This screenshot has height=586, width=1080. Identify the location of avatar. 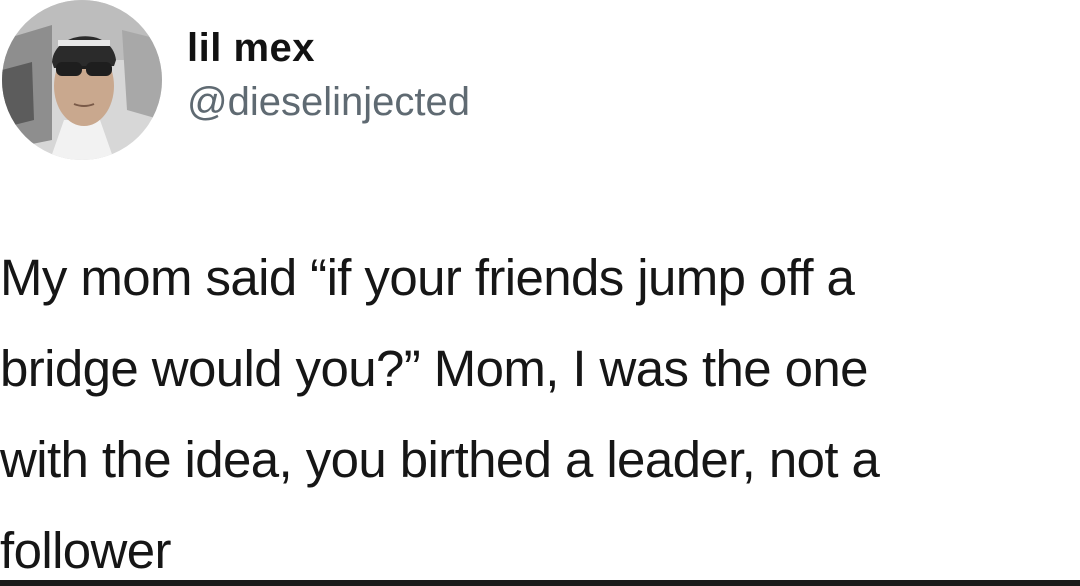
(82, 80).